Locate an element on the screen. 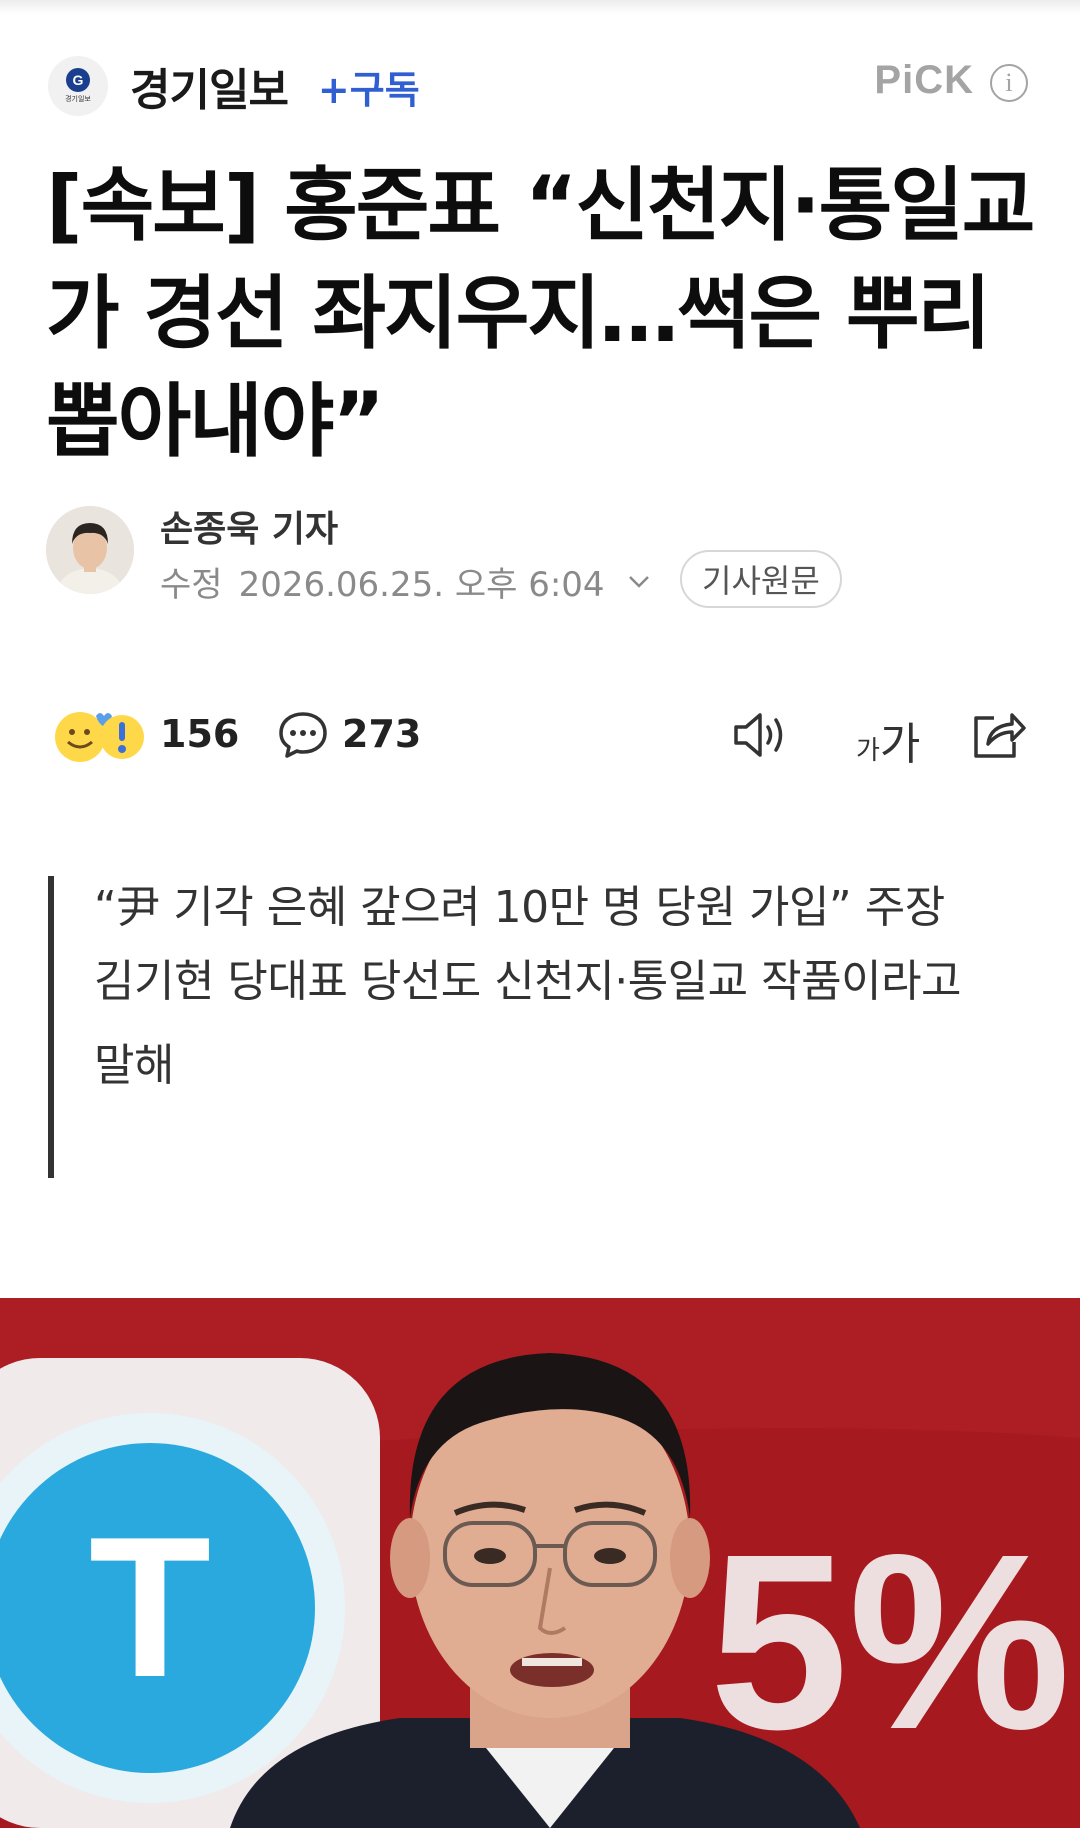 Image resolution: width=1080 pixels, height=1828 pixels. sign-percent: 5% is located at coordinates (889, 1641).